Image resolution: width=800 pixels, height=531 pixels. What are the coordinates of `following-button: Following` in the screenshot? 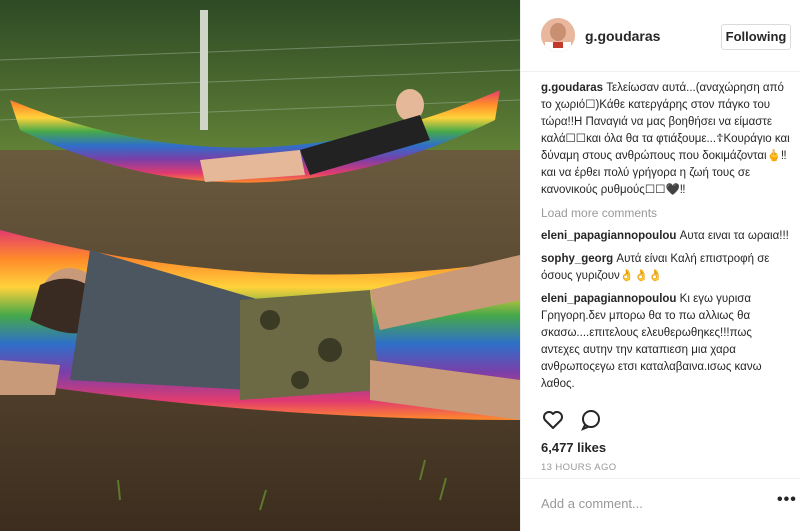 It's located at (756, 37).